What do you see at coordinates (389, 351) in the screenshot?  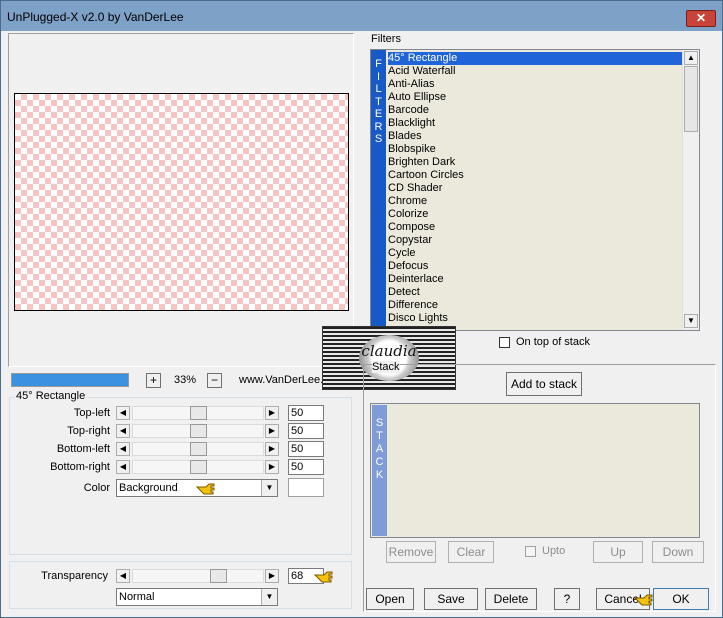 I see `watermark-text: claudia` at bounding box center [389, 351].